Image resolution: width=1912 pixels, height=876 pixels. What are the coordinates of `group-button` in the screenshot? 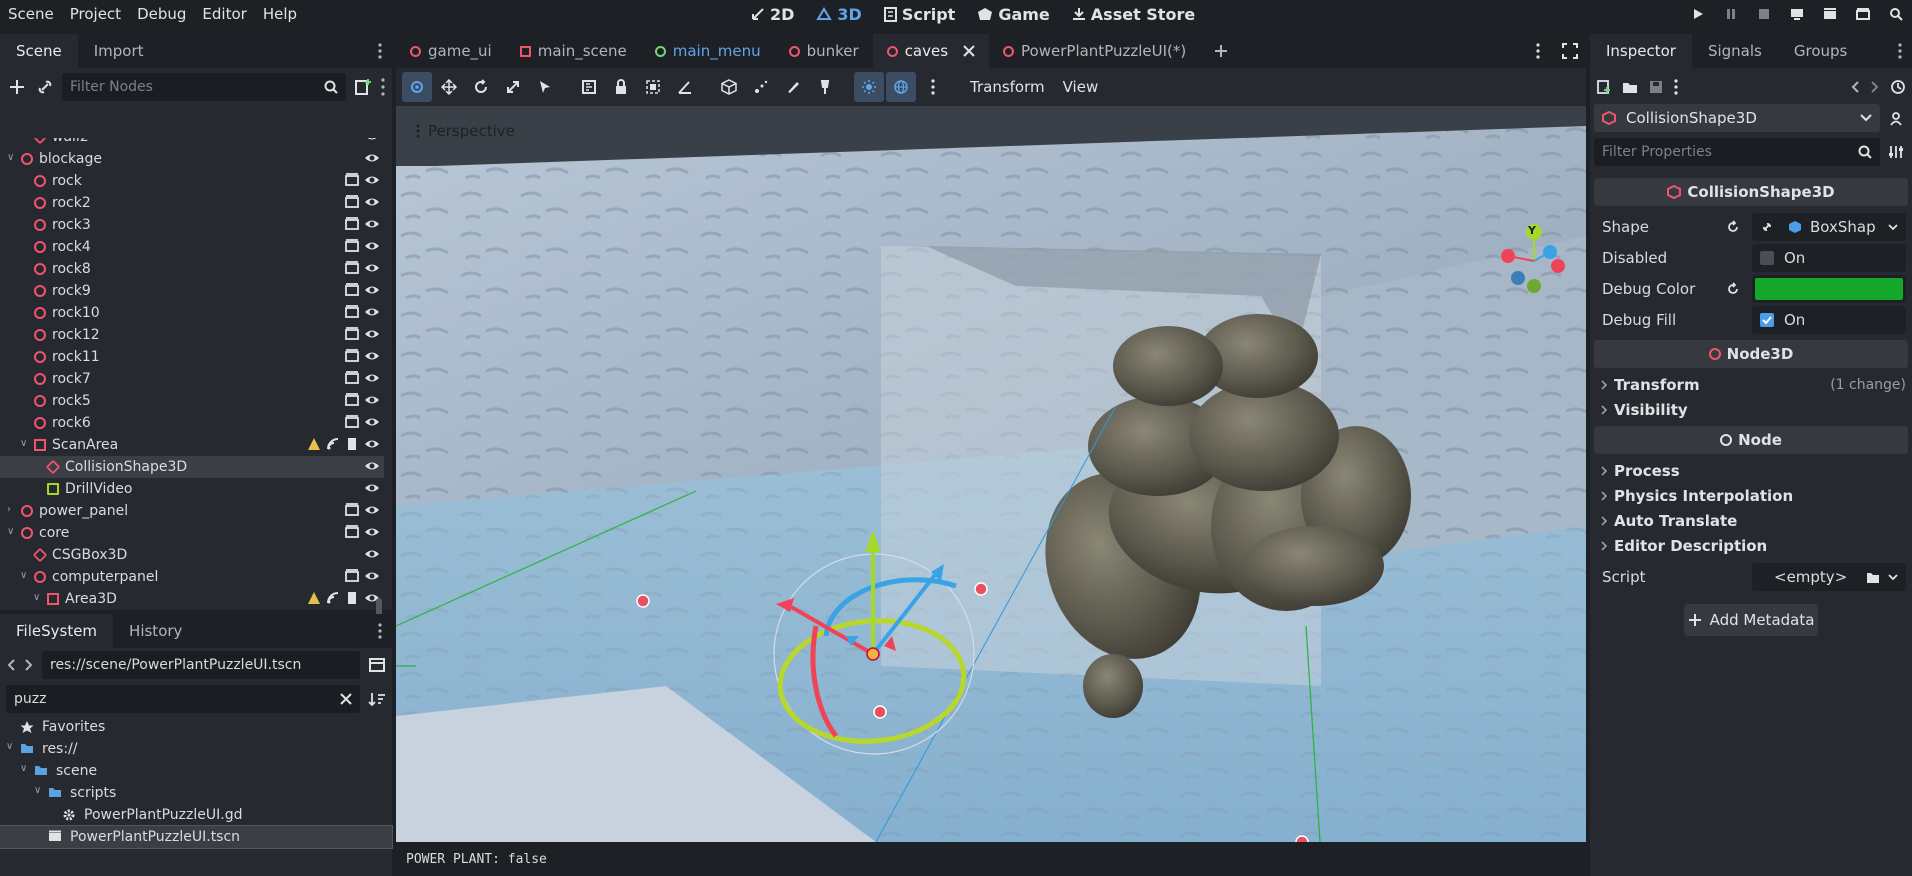 It's located at (653, 87).